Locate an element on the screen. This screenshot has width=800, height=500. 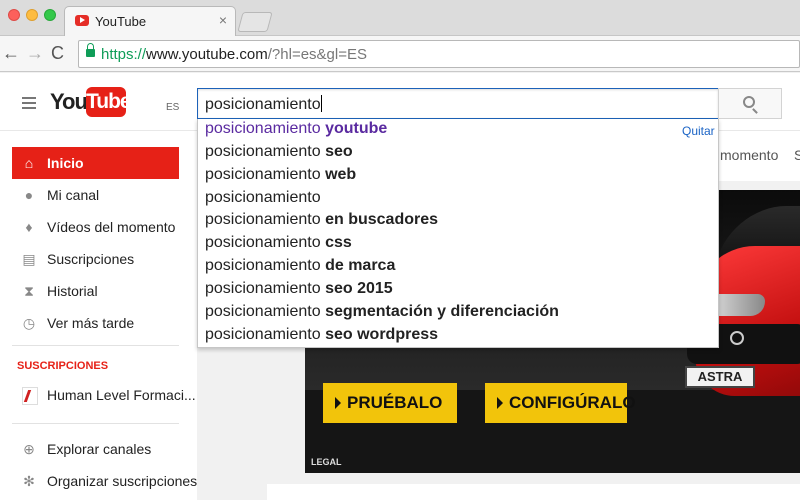
search-query: posicionamiento is located at coordinates (263, 104).